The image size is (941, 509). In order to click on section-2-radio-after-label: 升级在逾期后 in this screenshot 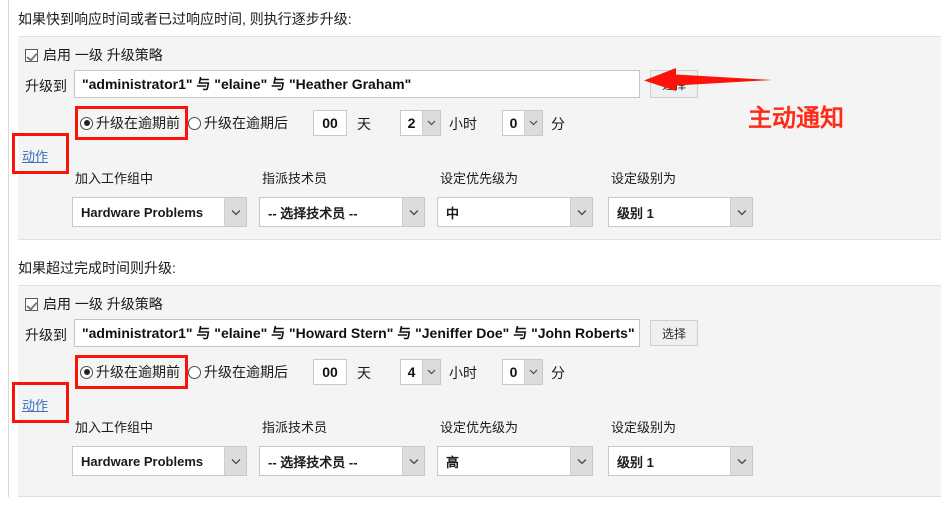, I will do `click(246, 372)`.